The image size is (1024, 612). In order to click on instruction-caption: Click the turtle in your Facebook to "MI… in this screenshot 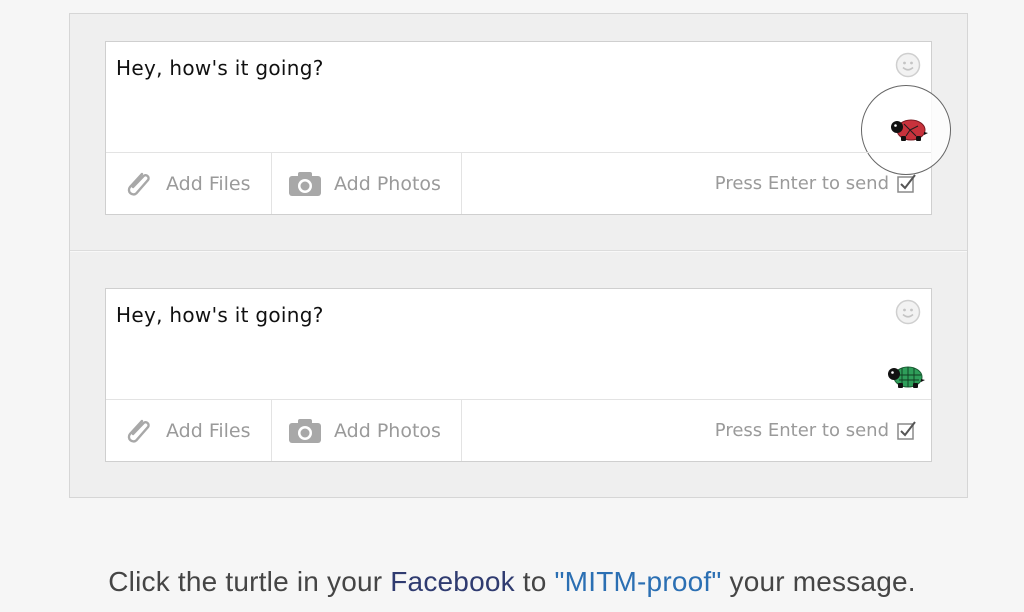, I will do `click(512, 582)`.